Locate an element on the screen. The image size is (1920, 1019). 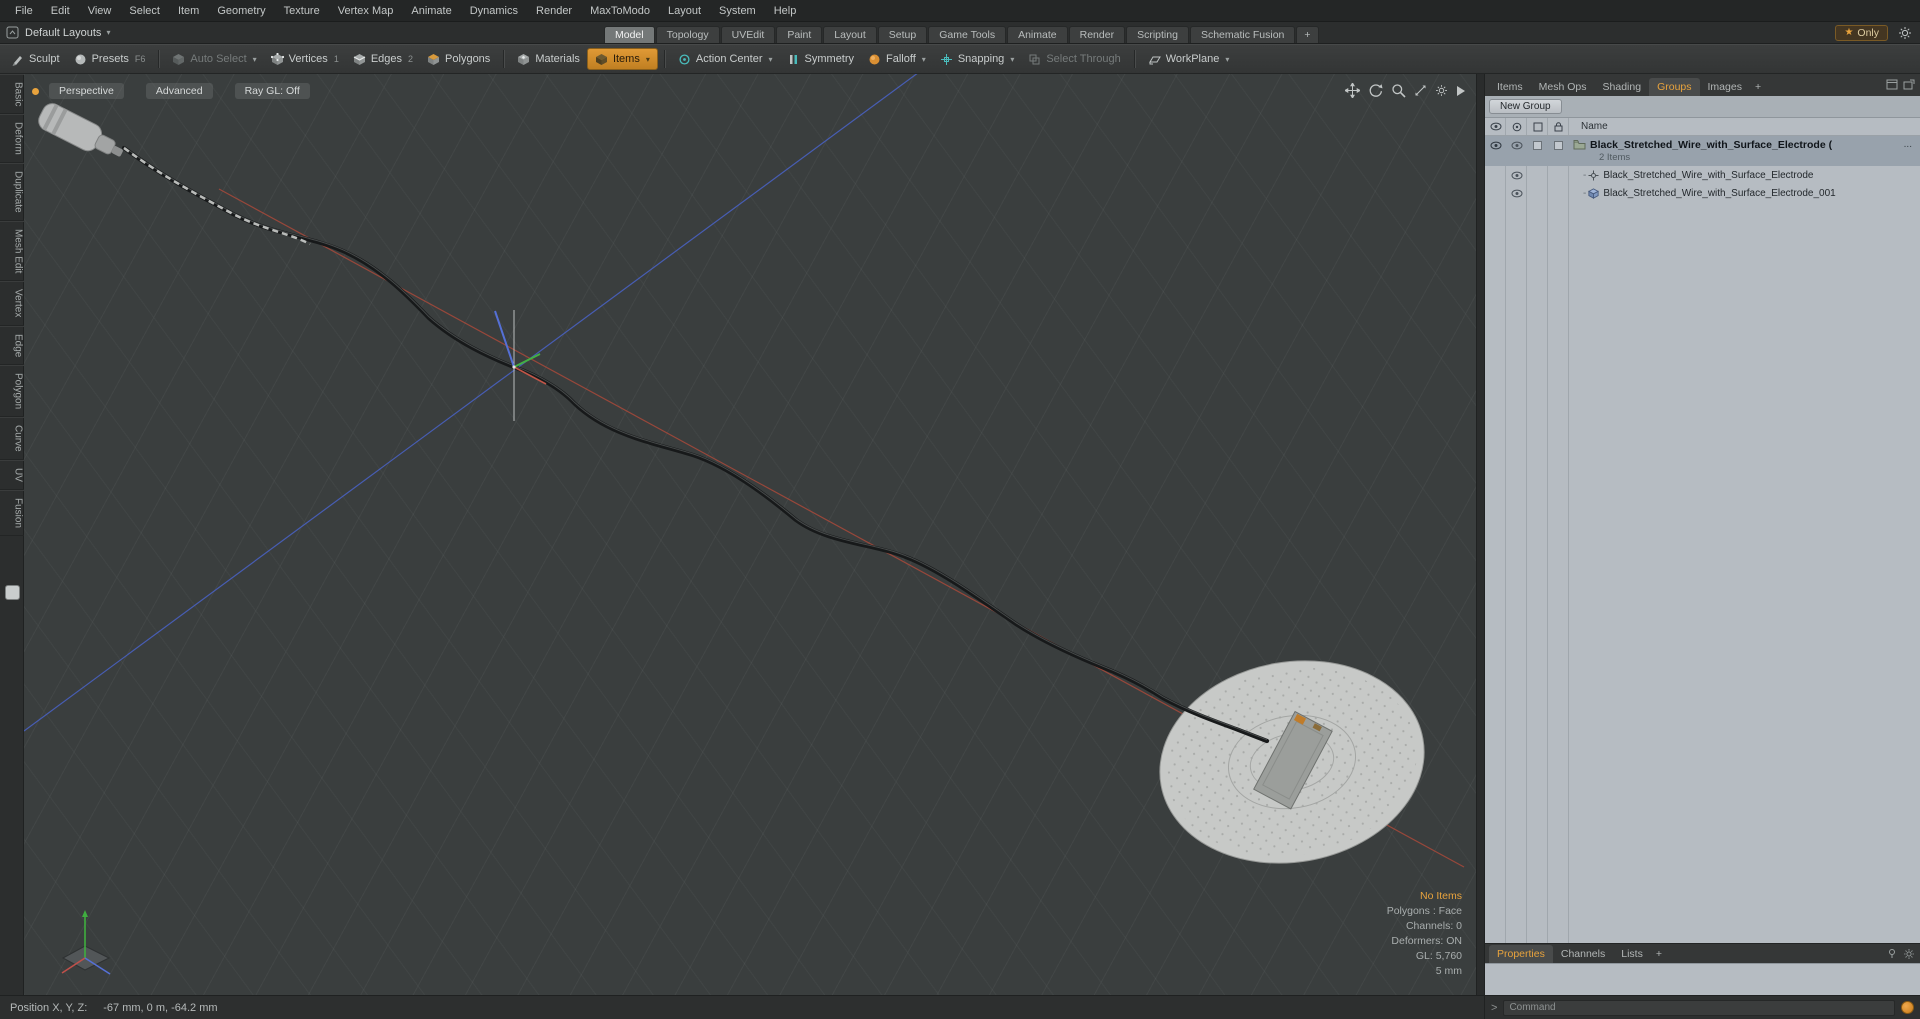
menu-vertex-map: Vertex Map is located at coordinates (366, 11).